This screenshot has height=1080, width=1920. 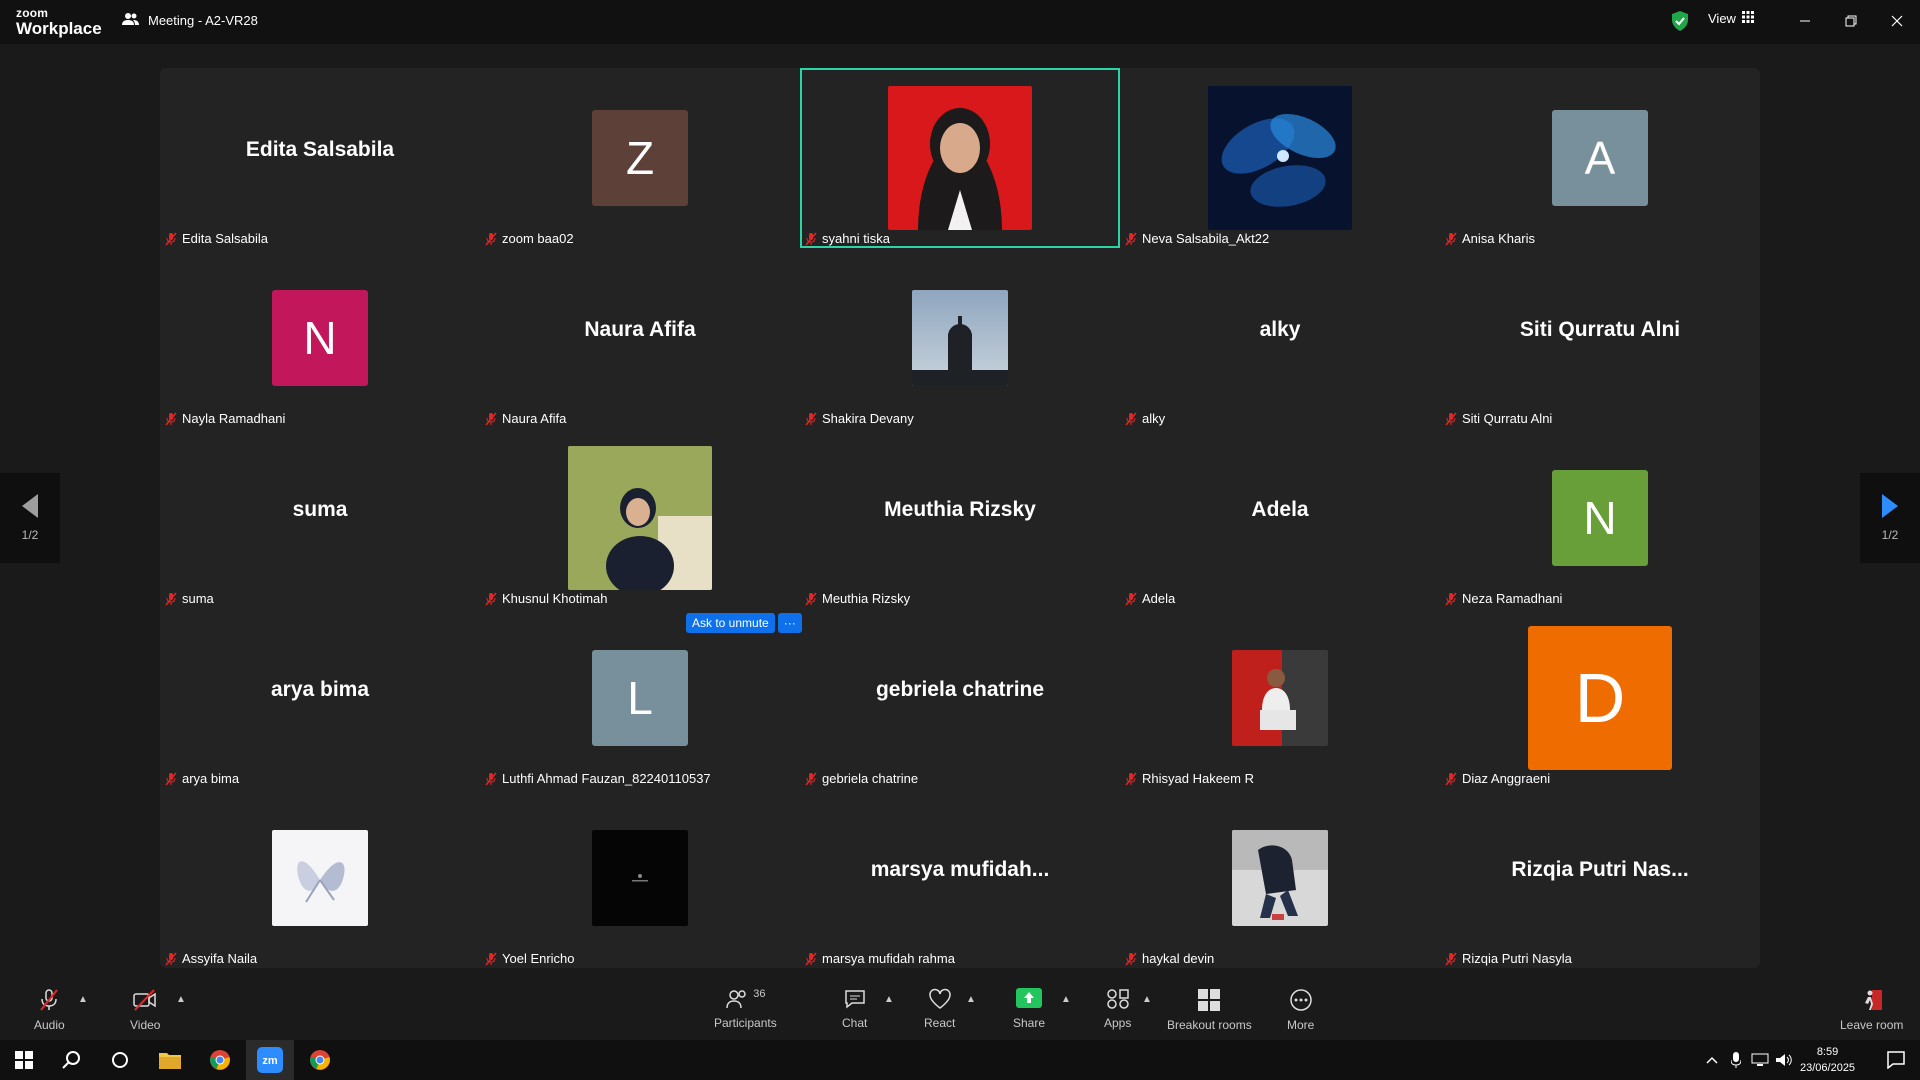 What do you see at coordinates (1805, 21) in the screenshot?
I see `minimize-icon` at bounding box center [1805, 21].